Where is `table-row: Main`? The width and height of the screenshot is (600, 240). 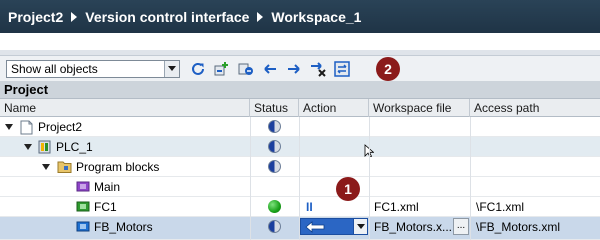
table-row: Main is located at coordinates (300, 187).